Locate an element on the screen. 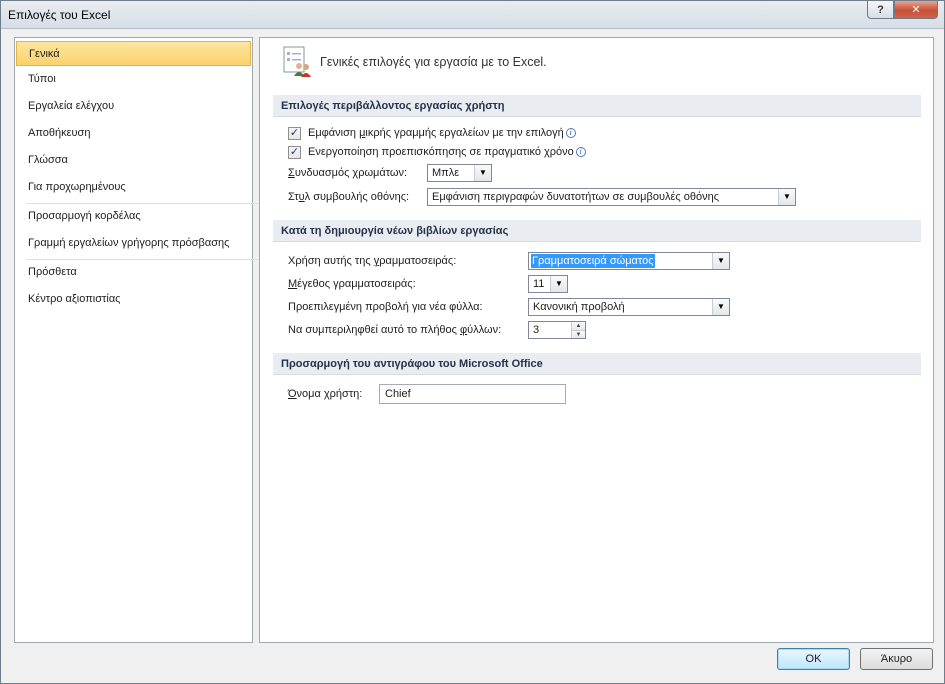 The width and height of the screenshot is (945, 684). default-view-value: Κανονική προβολή is located at coordinates (579, 307).